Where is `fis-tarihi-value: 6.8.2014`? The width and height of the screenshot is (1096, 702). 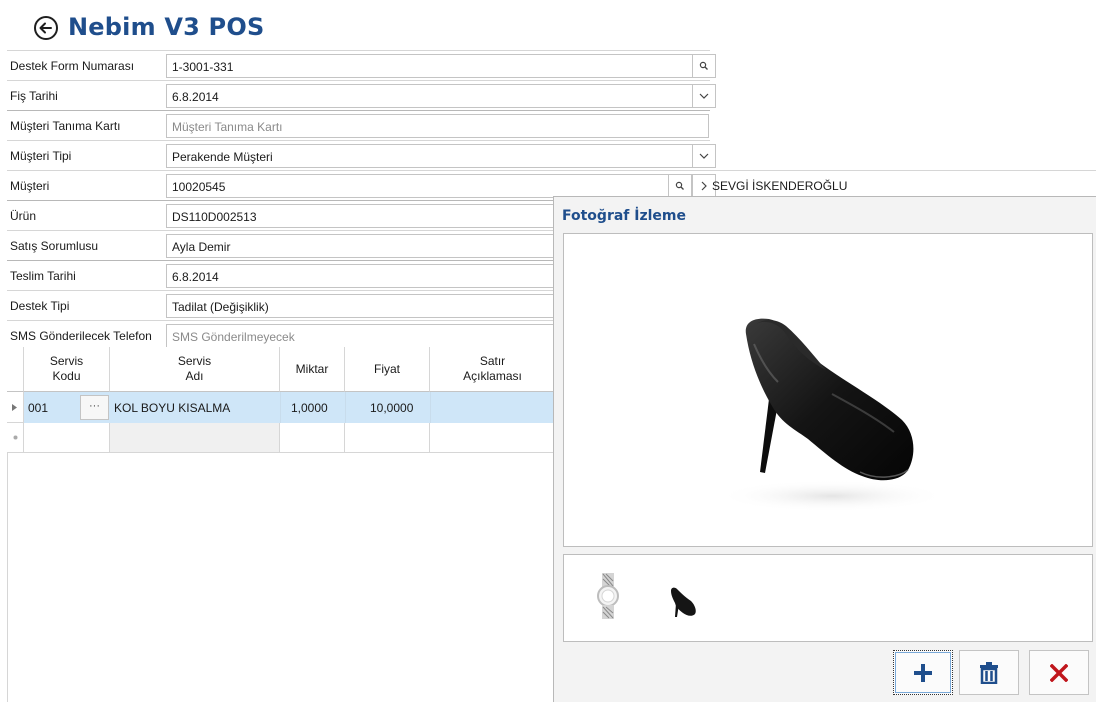 fis-tarihi-value: 6.8.2014 is located at coordinates (195, 97).